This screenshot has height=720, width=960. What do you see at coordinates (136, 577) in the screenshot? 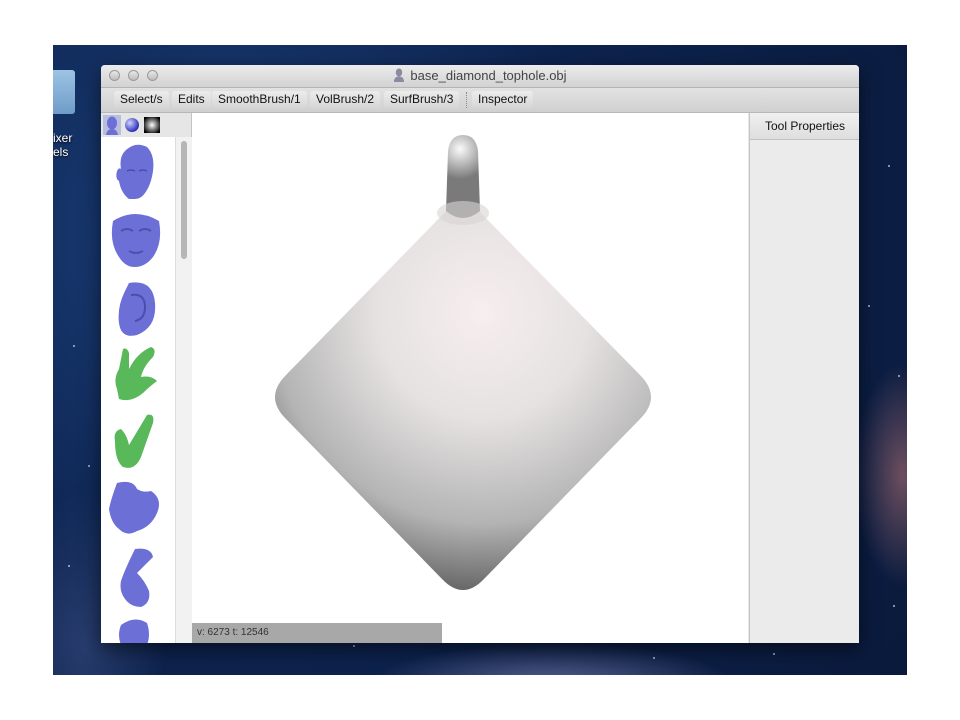
I see `thumbnail-arm` at bounding box center [136, 577].